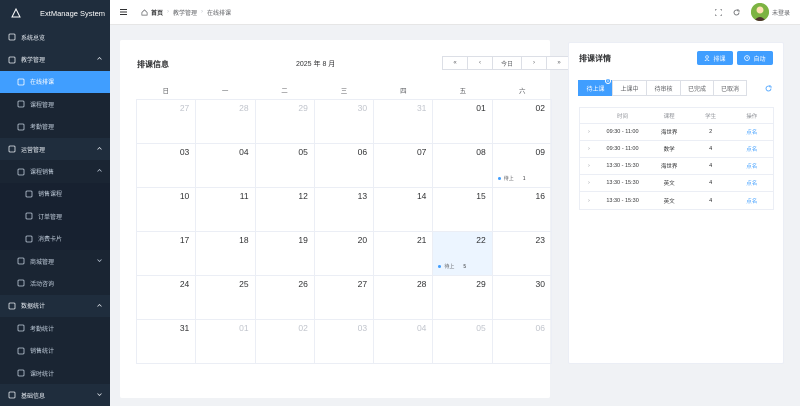  Describe the element at coordinates (534, 63) in the screenshot. I see `next-month-button: ›` at that location.